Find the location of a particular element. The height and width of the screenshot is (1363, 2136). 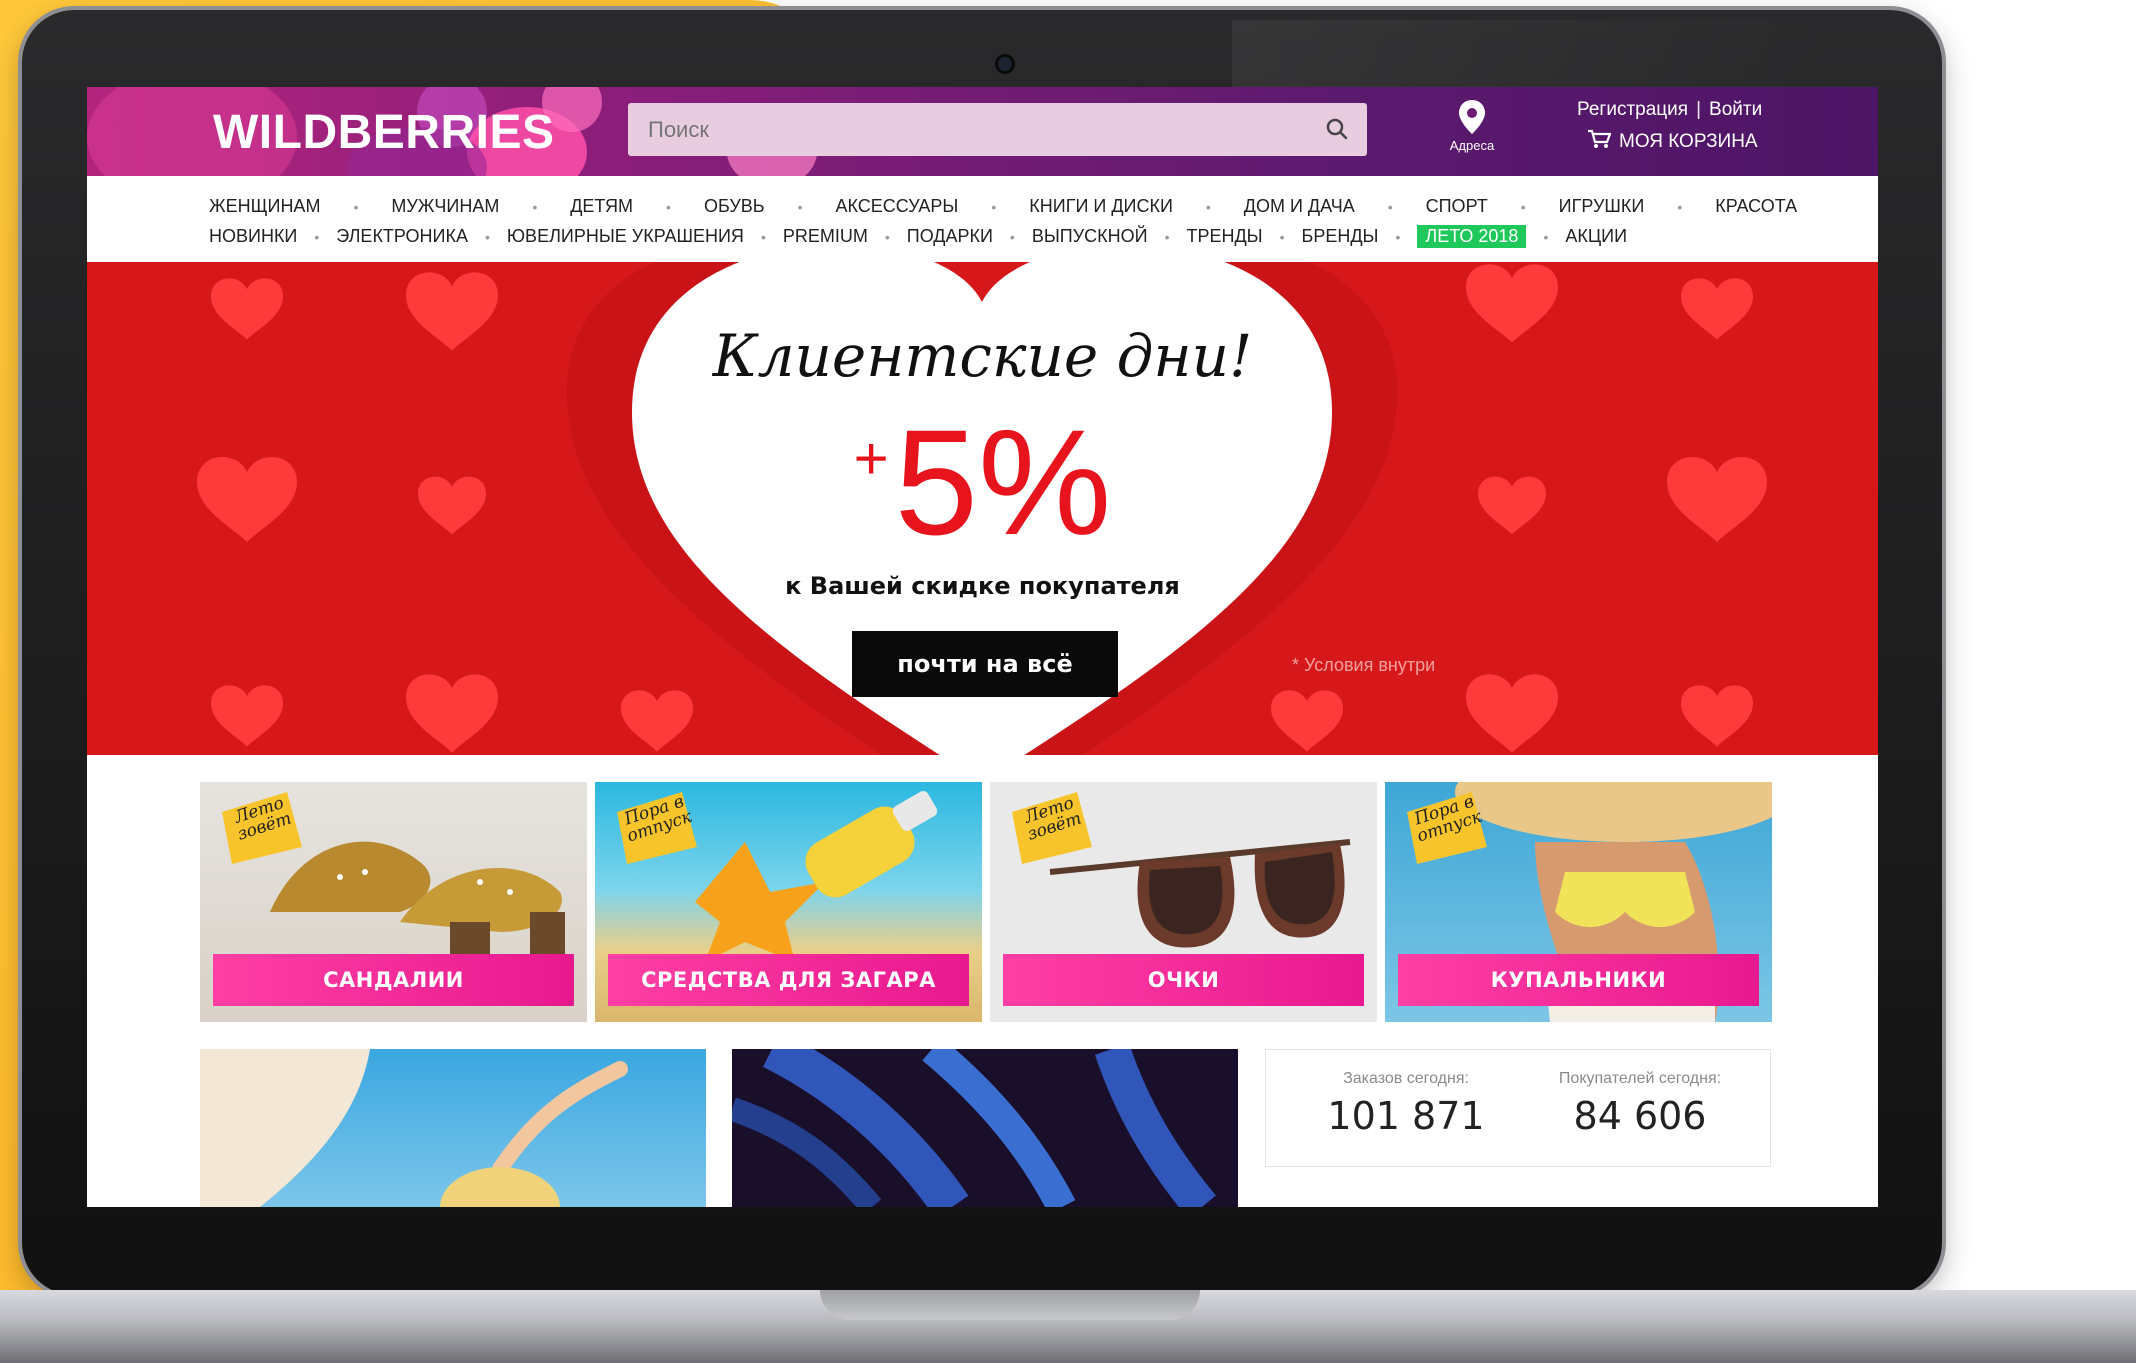

register-link: Регистрация is located at coordinates (1632, 110).